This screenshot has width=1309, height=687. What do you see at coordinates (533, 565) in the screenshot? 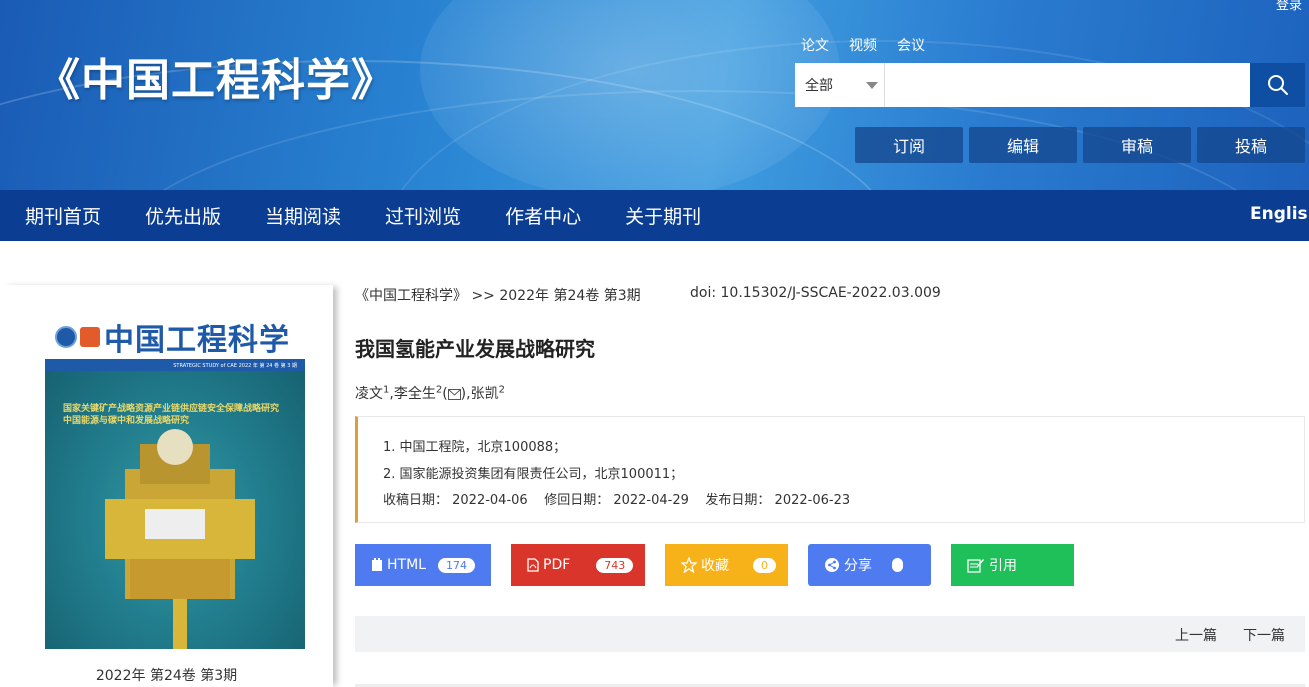
I see `pdf-icon` at bounding box center [533, 565].